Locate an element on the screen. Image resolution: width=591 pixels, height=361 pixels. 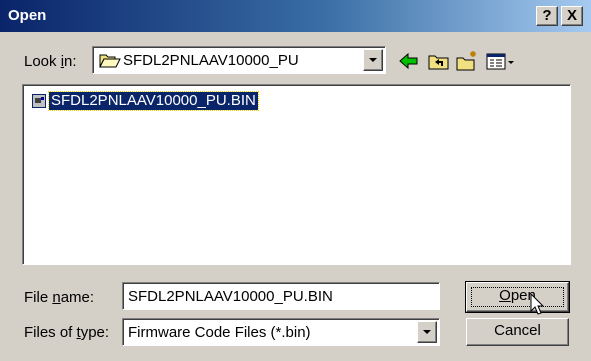
look-in-value: SFDL2PNLAAV10000_PU is located at coordinates (211, 60).